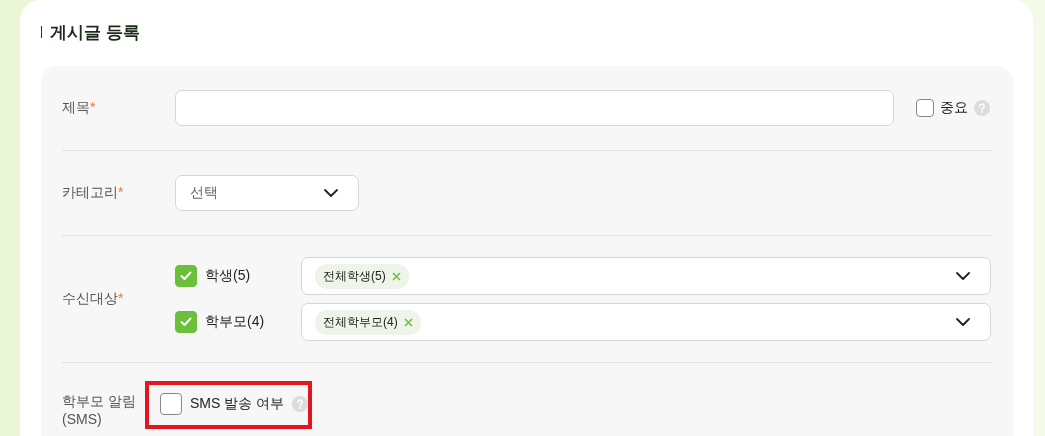  I want to click on checkbox-label: 학생(5), so click(228, 276).